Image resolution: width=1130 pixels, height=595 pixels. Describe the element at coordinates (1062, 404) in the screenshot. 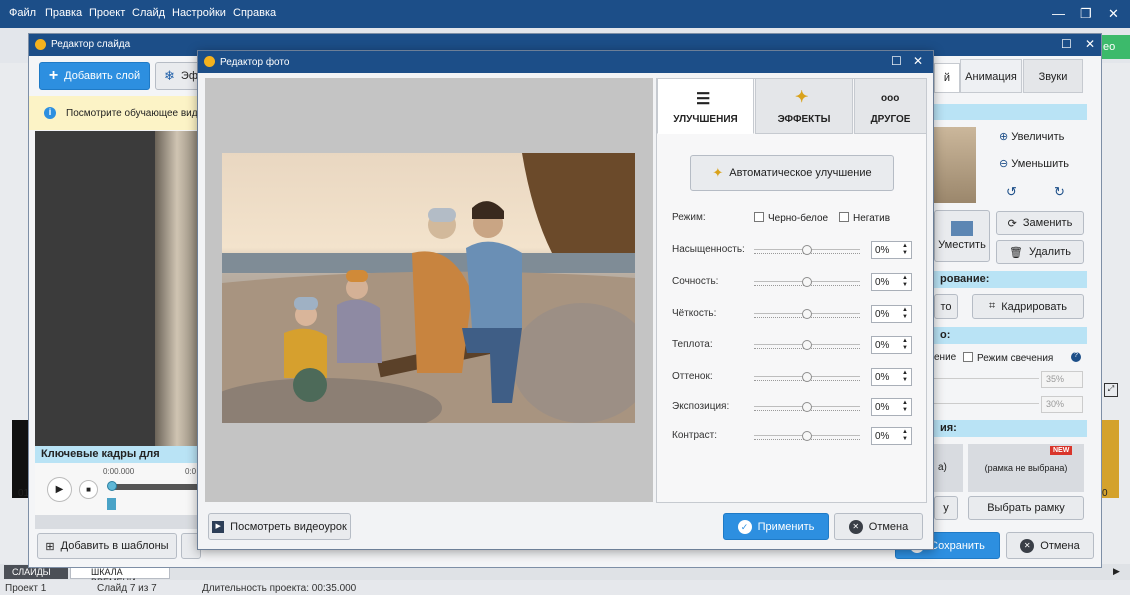

I see `pct-field-2: 30%` at that location.